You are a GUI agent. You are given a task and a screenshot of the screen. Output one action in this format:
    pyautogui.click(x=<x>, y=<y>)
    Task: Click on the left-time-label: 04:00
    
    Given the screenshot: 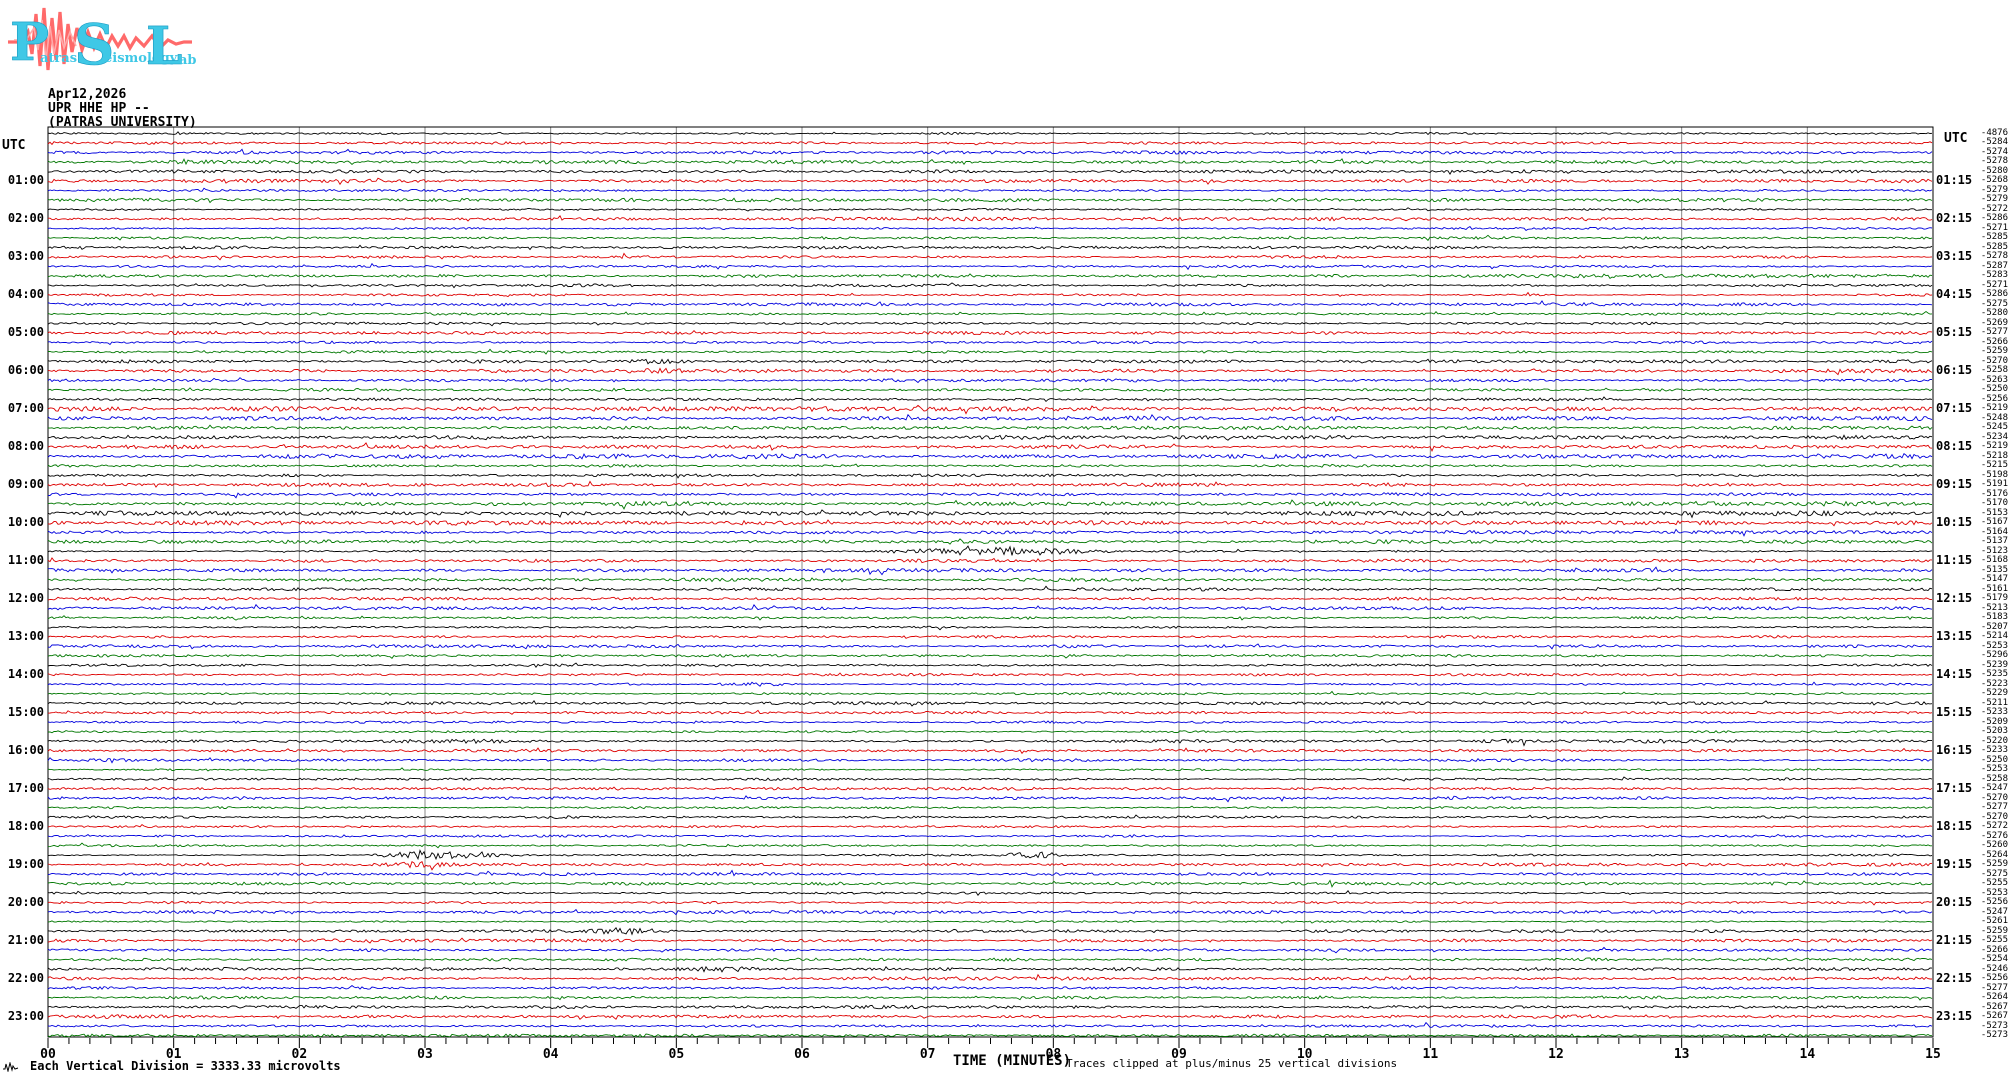 What is the action you would take?
    pyautogui.click(x=25, y=294)
    